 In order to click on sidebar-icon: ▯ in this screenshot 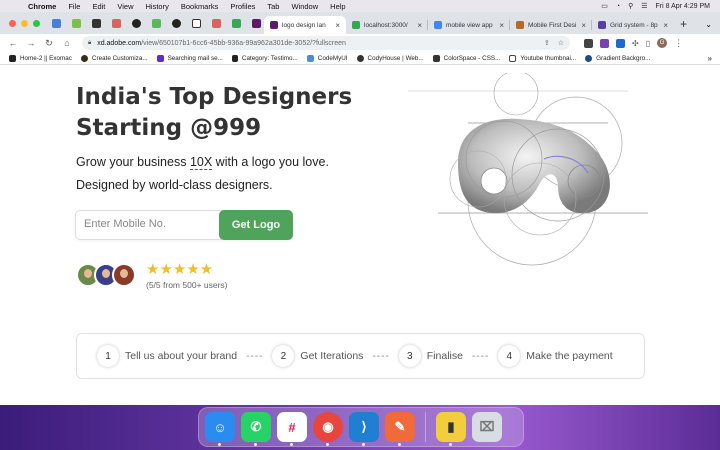, I will do `click(648, 43)`.